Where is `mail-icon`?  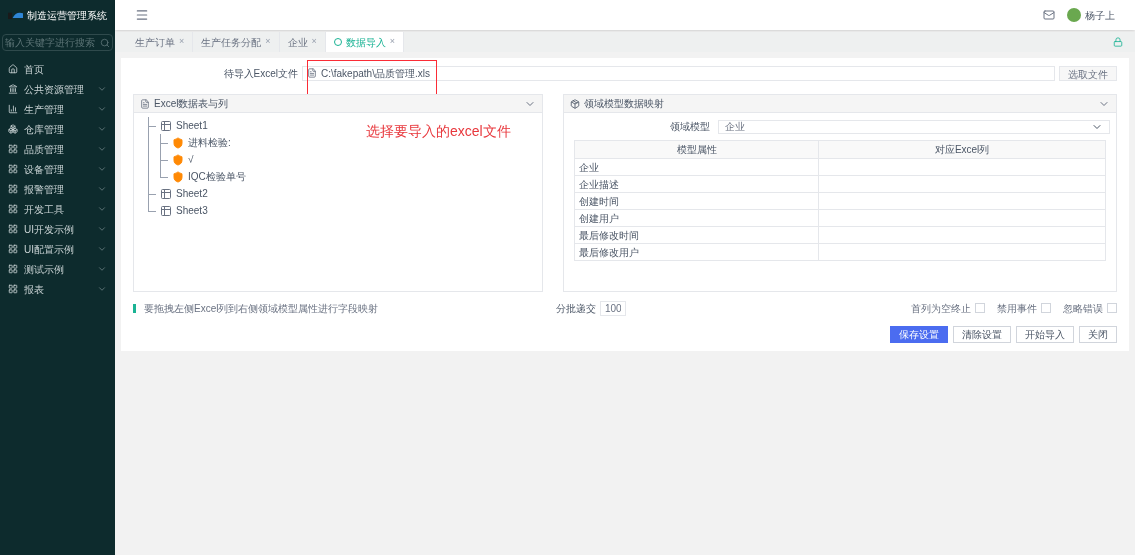 mail-icon is located at coordinates (1049, 15).